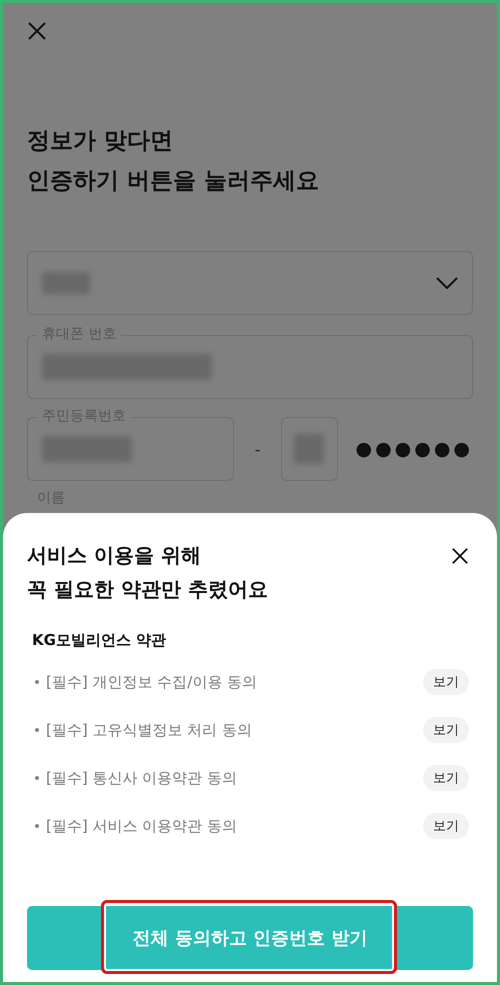 The height and width of the screenshot is (985, 500). What do you see at coordinates (100, 141) in the screenshot?
I see `page-heading: 정보가 맞다면` at bounding box center [100, 141].